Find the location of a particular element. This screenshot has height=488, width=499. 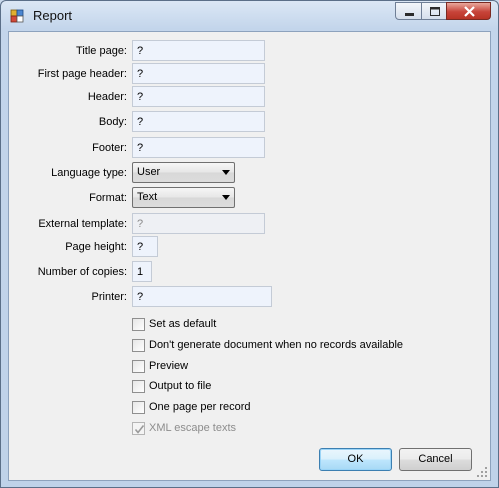

body-label: Body: is located at coordinates (112, 122).